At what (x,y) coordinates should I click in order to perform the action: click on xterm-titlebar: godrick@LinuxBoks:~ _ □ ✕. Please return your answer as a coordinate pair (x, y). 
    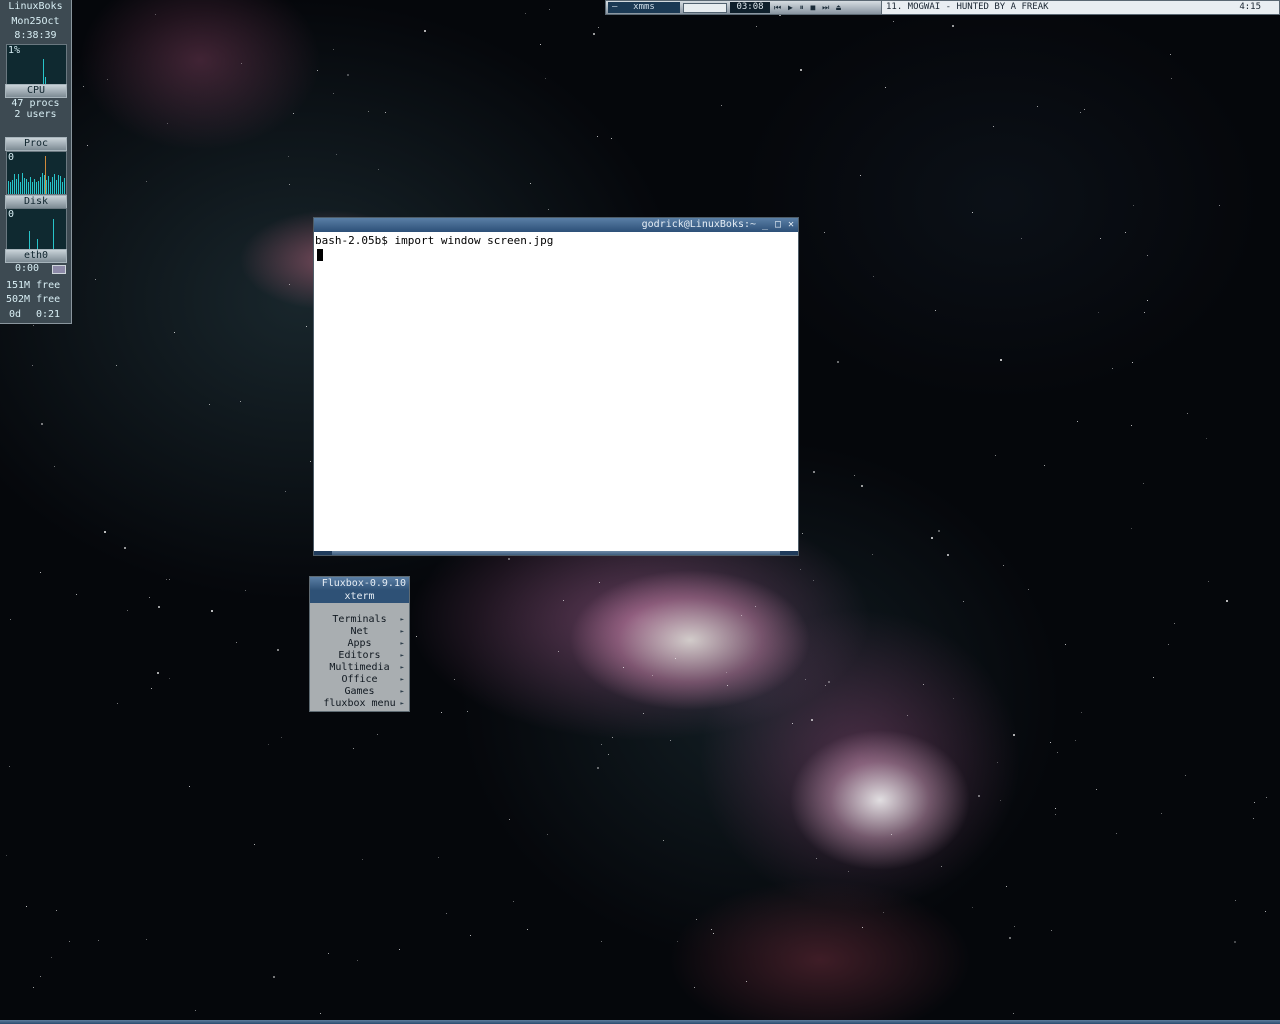
    Looking at the image, I should click on (556, 225).